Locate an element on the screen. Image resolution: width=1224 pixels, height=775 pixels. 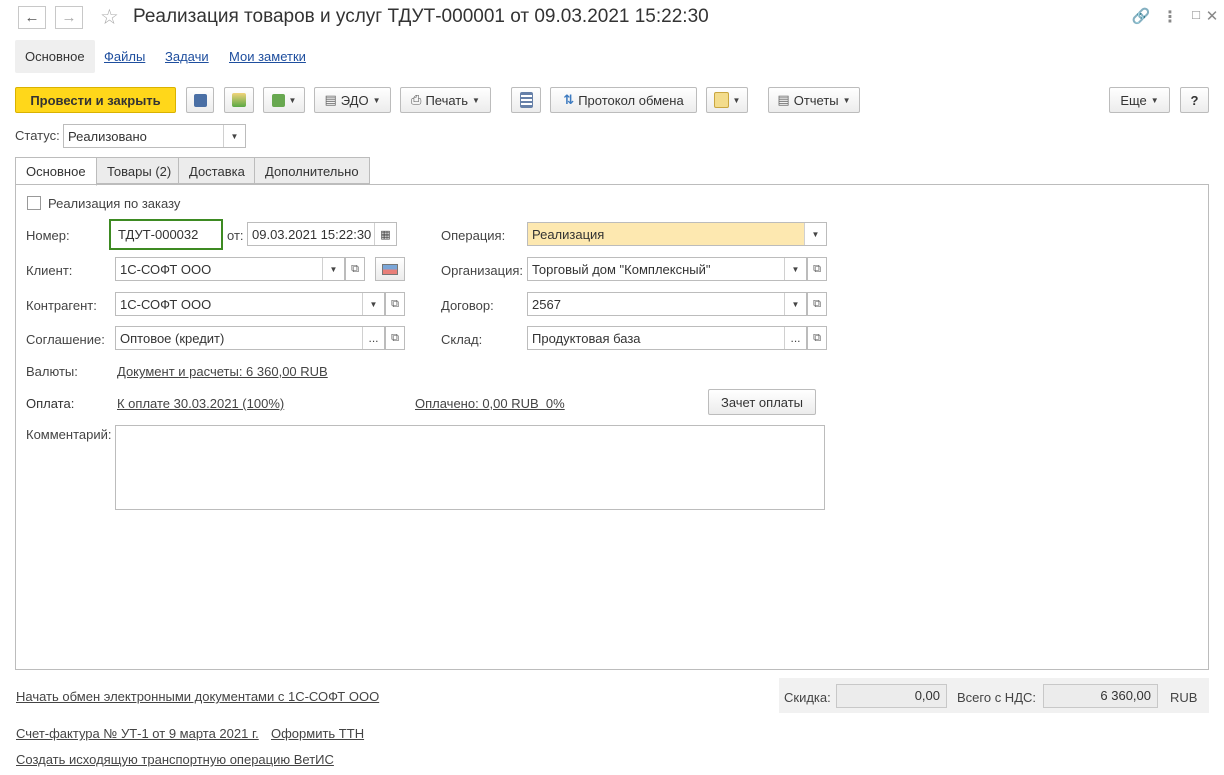
more-button: Еще ▼ is located at coordinates (1139, 100).